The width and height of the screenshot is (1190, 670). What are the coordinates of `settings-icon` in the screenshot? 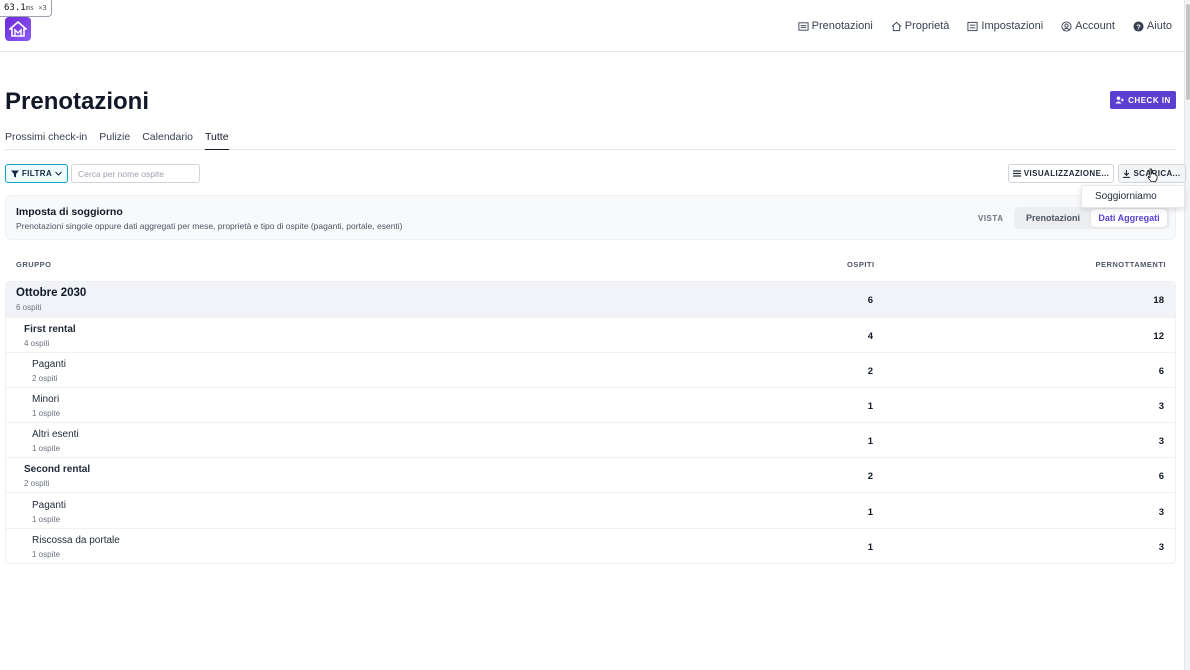 It's located at (972, 26).